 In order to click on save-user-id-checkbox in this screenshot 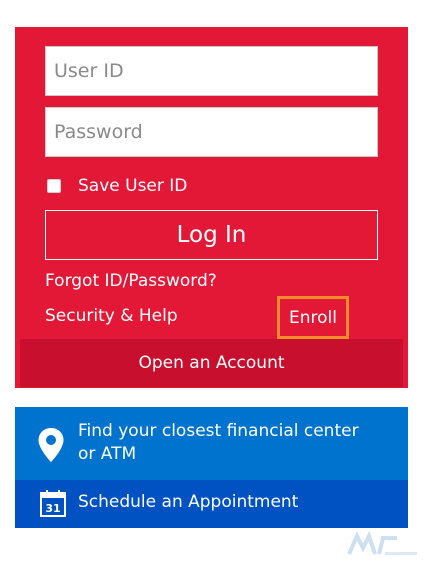, I will do `click(54, 186)`.